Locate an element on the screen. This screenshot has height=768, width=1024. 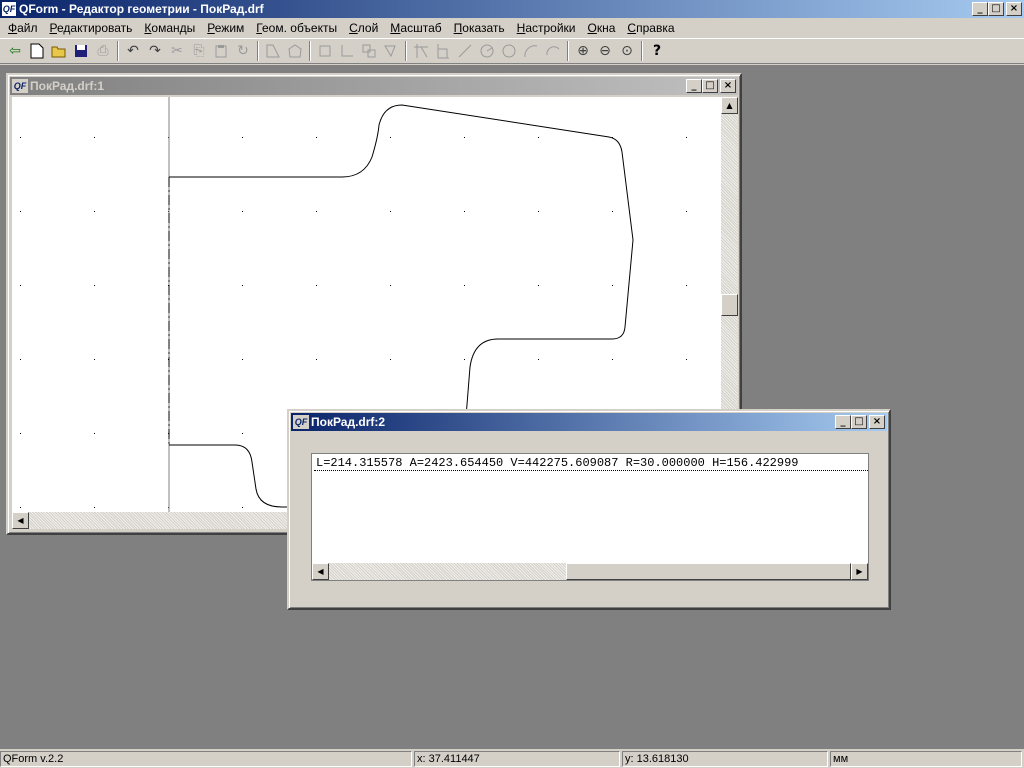
circle-icon is located at coordinates (509, 51).